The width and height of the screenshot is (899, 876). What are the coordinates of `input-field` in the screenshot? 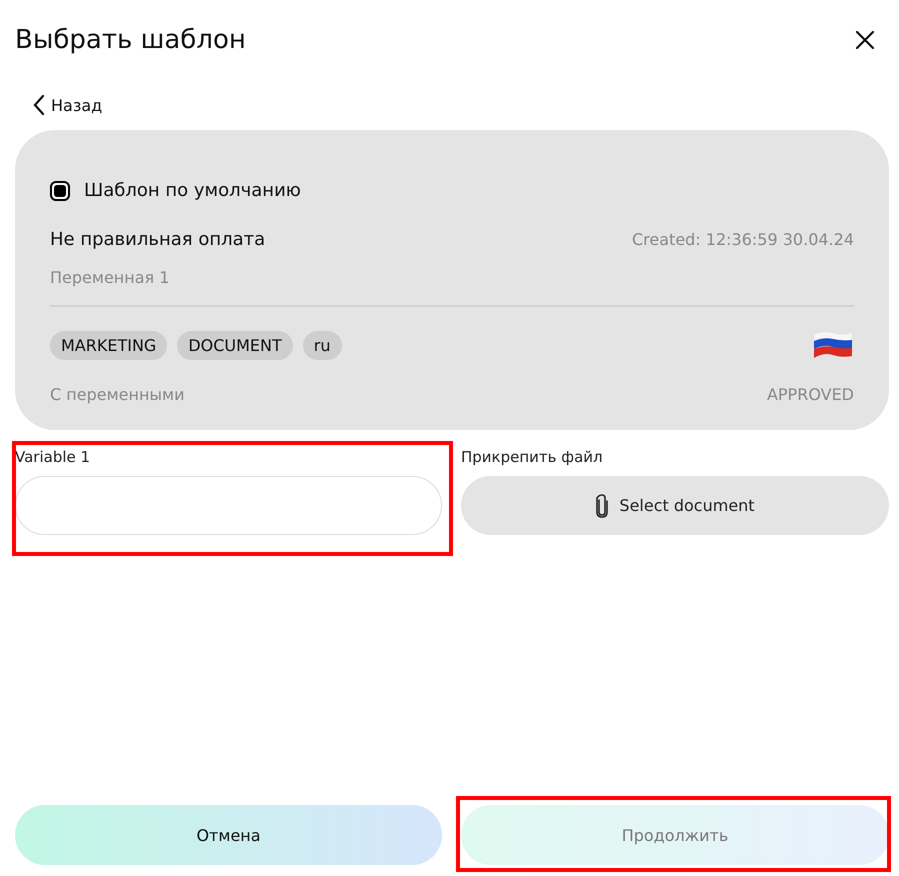 It's located at (228, 505).